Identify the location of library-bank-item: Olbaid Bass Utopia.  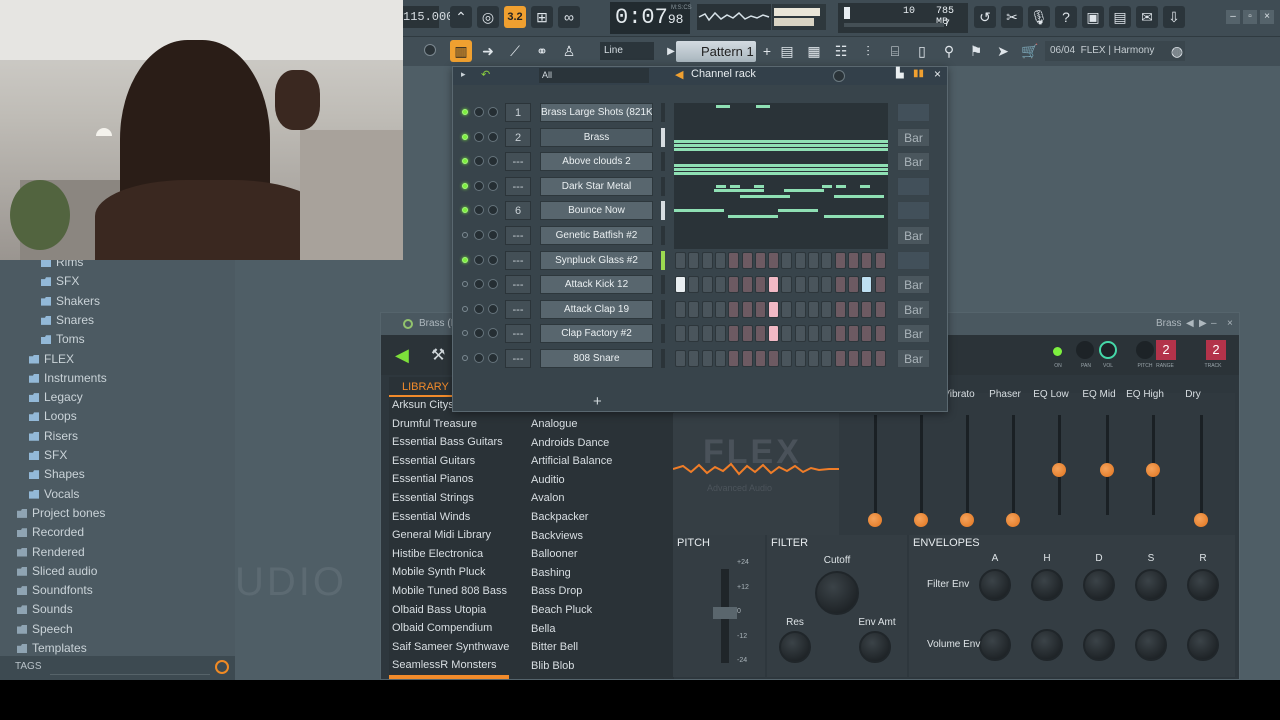
(439, 610).